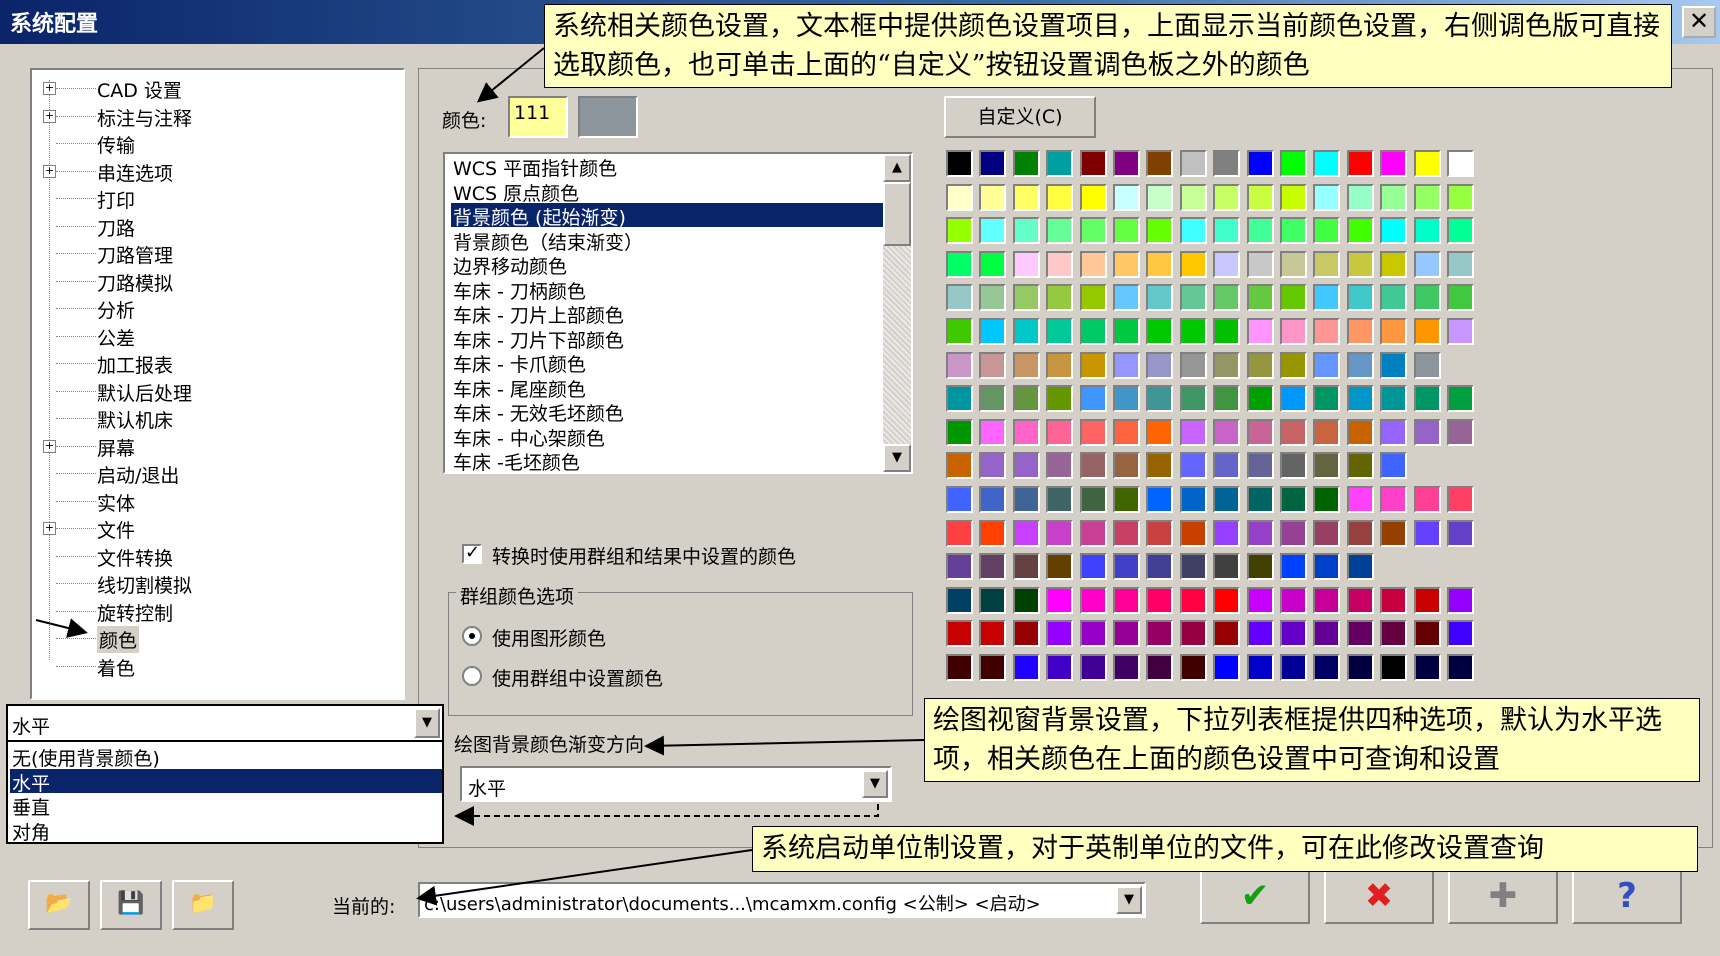 This screenshot has width=1720, height=956. What do you see at coordinates (784, 745) in the screenshot?
I see `arrow-to-gradient-label` at bounding box center [784, 745].